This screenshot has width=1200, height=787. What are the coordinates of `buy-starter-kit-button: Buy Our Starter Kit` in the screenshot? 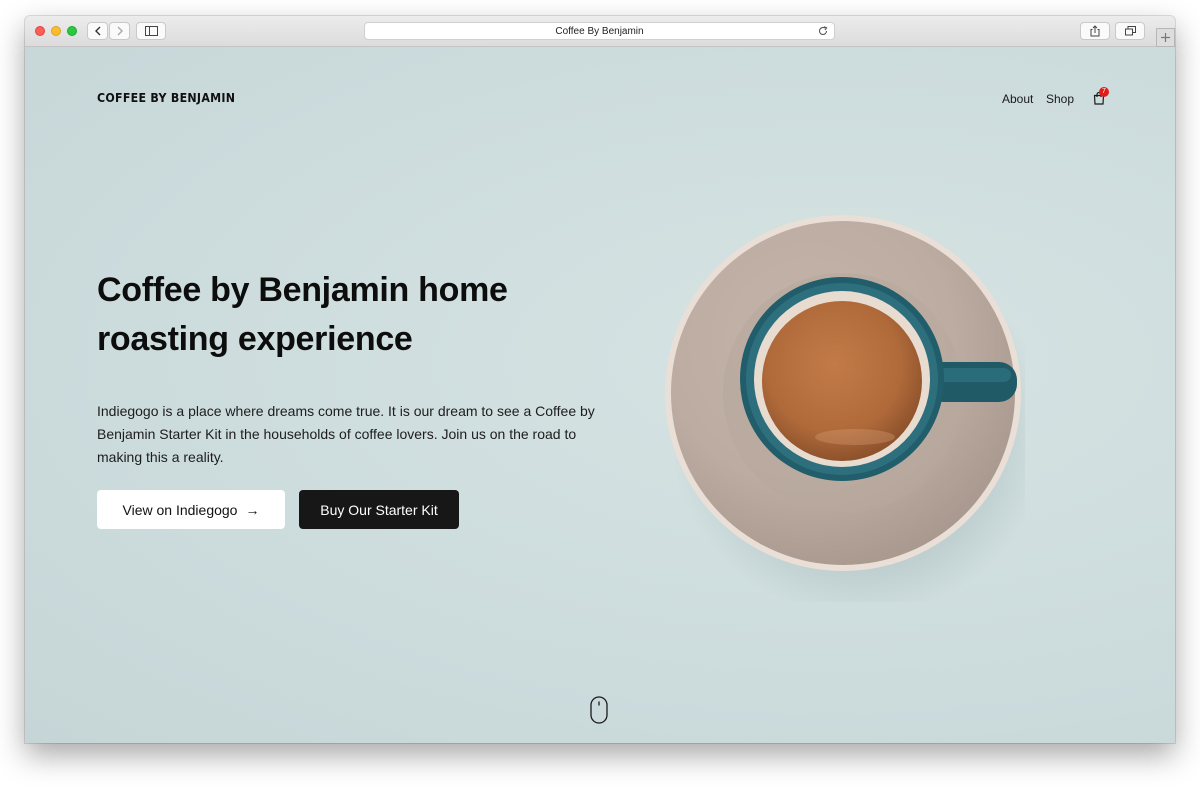 It's located at (379, 509).